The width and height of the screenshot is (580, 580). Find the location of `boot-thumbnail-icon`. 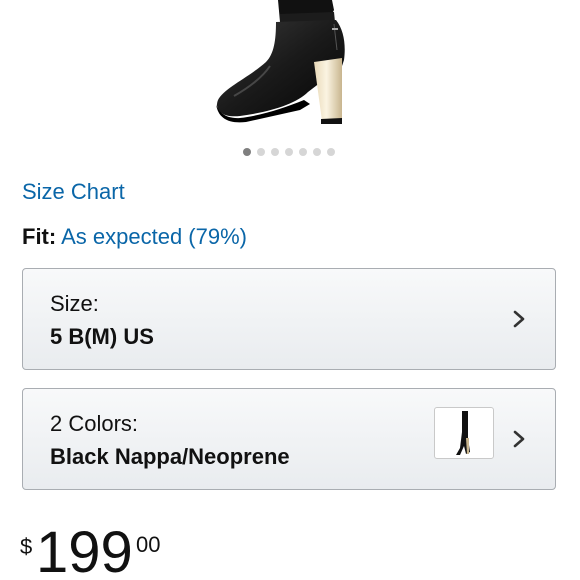

boot-thumbnail-icon is located at coordinates (463, 433).